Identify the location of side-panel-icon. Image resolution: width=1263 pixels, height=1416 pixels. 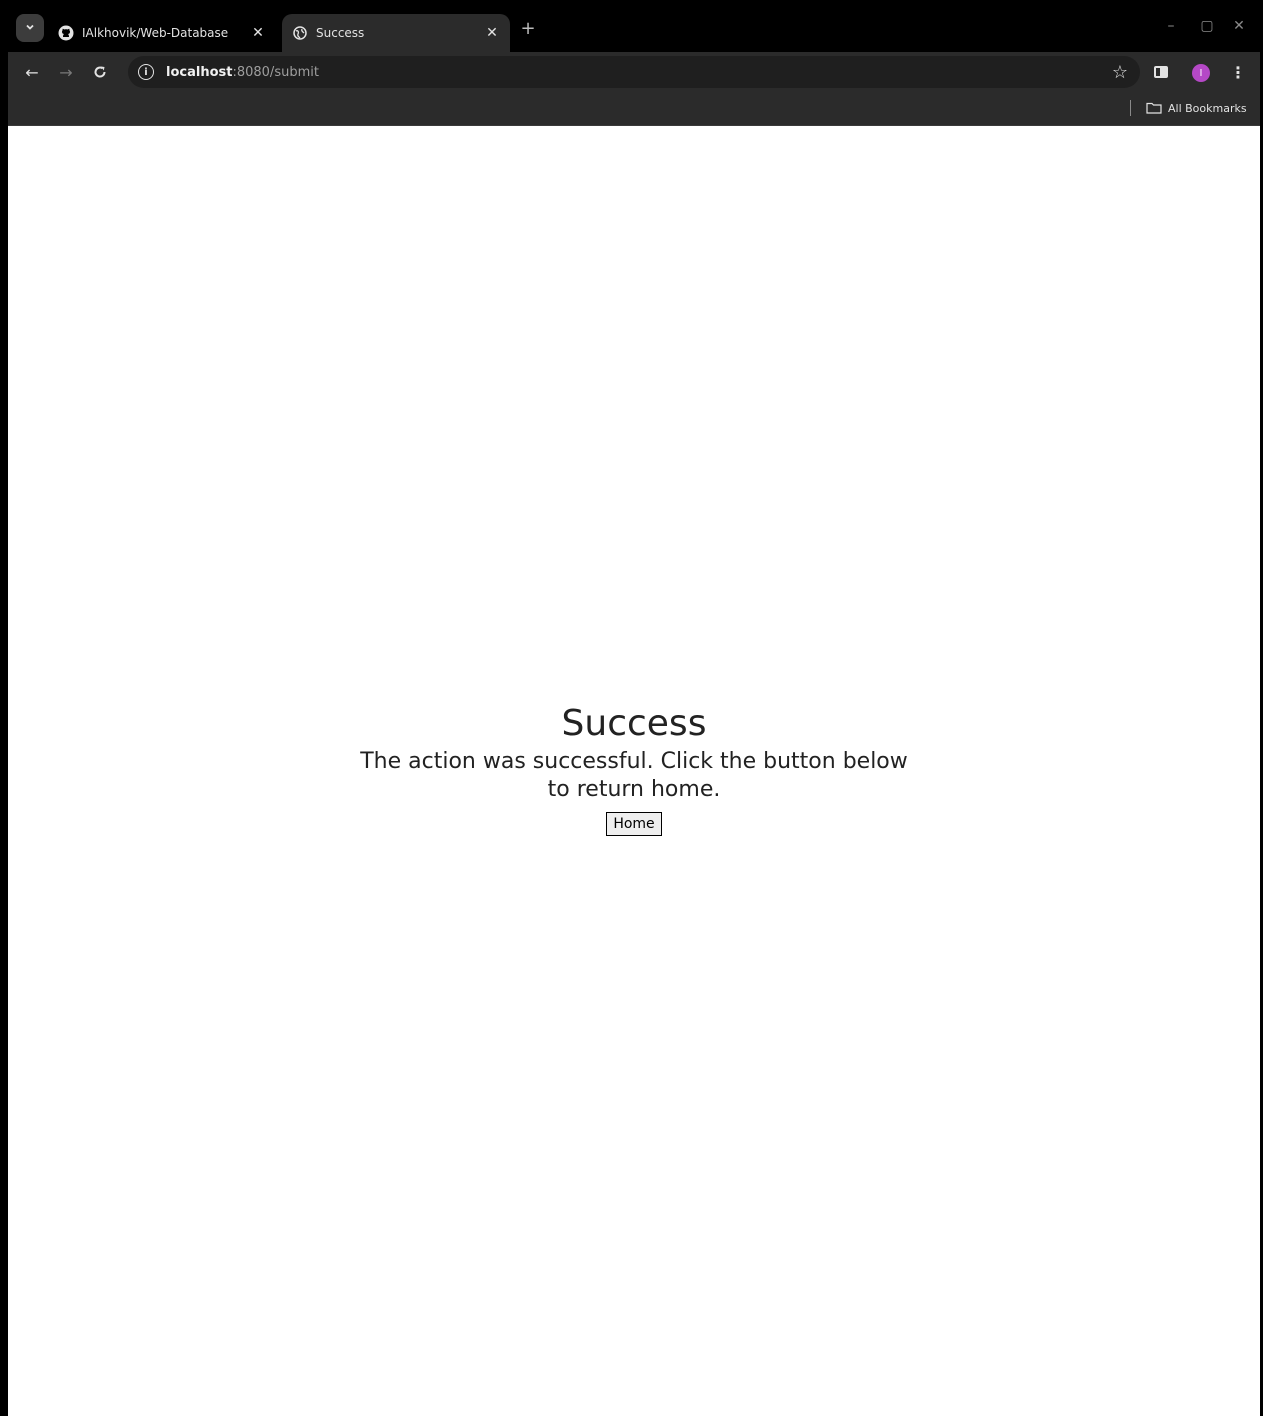
(1161, 72).